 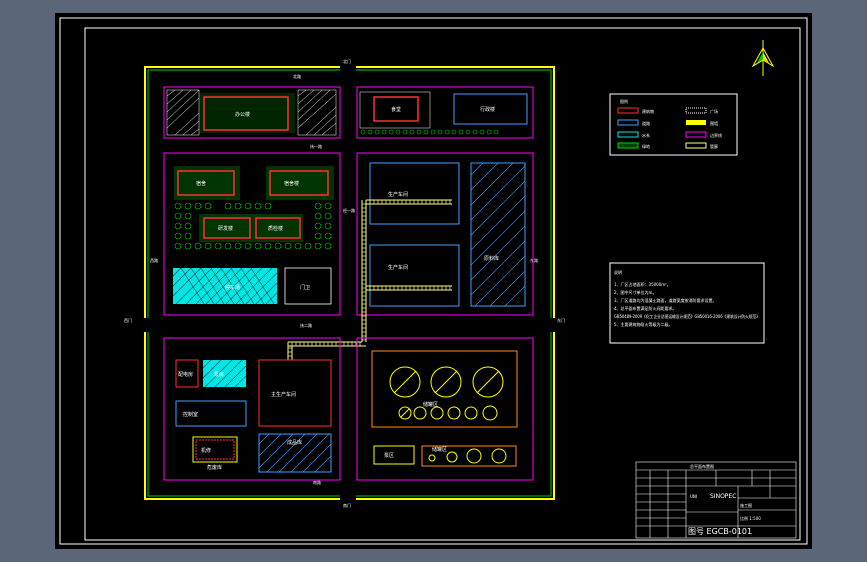 I want to click on zone-tanks-label: 储罐区, so click(x=430, y=404).